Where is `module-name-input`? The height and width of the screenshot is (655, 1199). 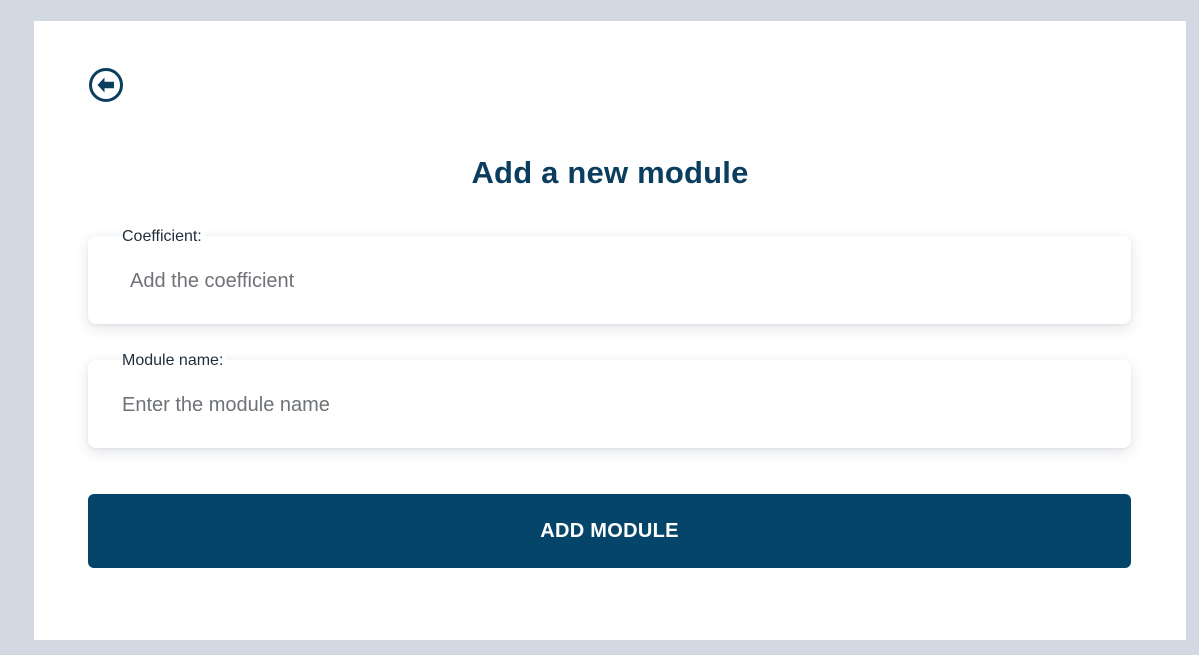
module-name-input is located at coordinates (616, 405).